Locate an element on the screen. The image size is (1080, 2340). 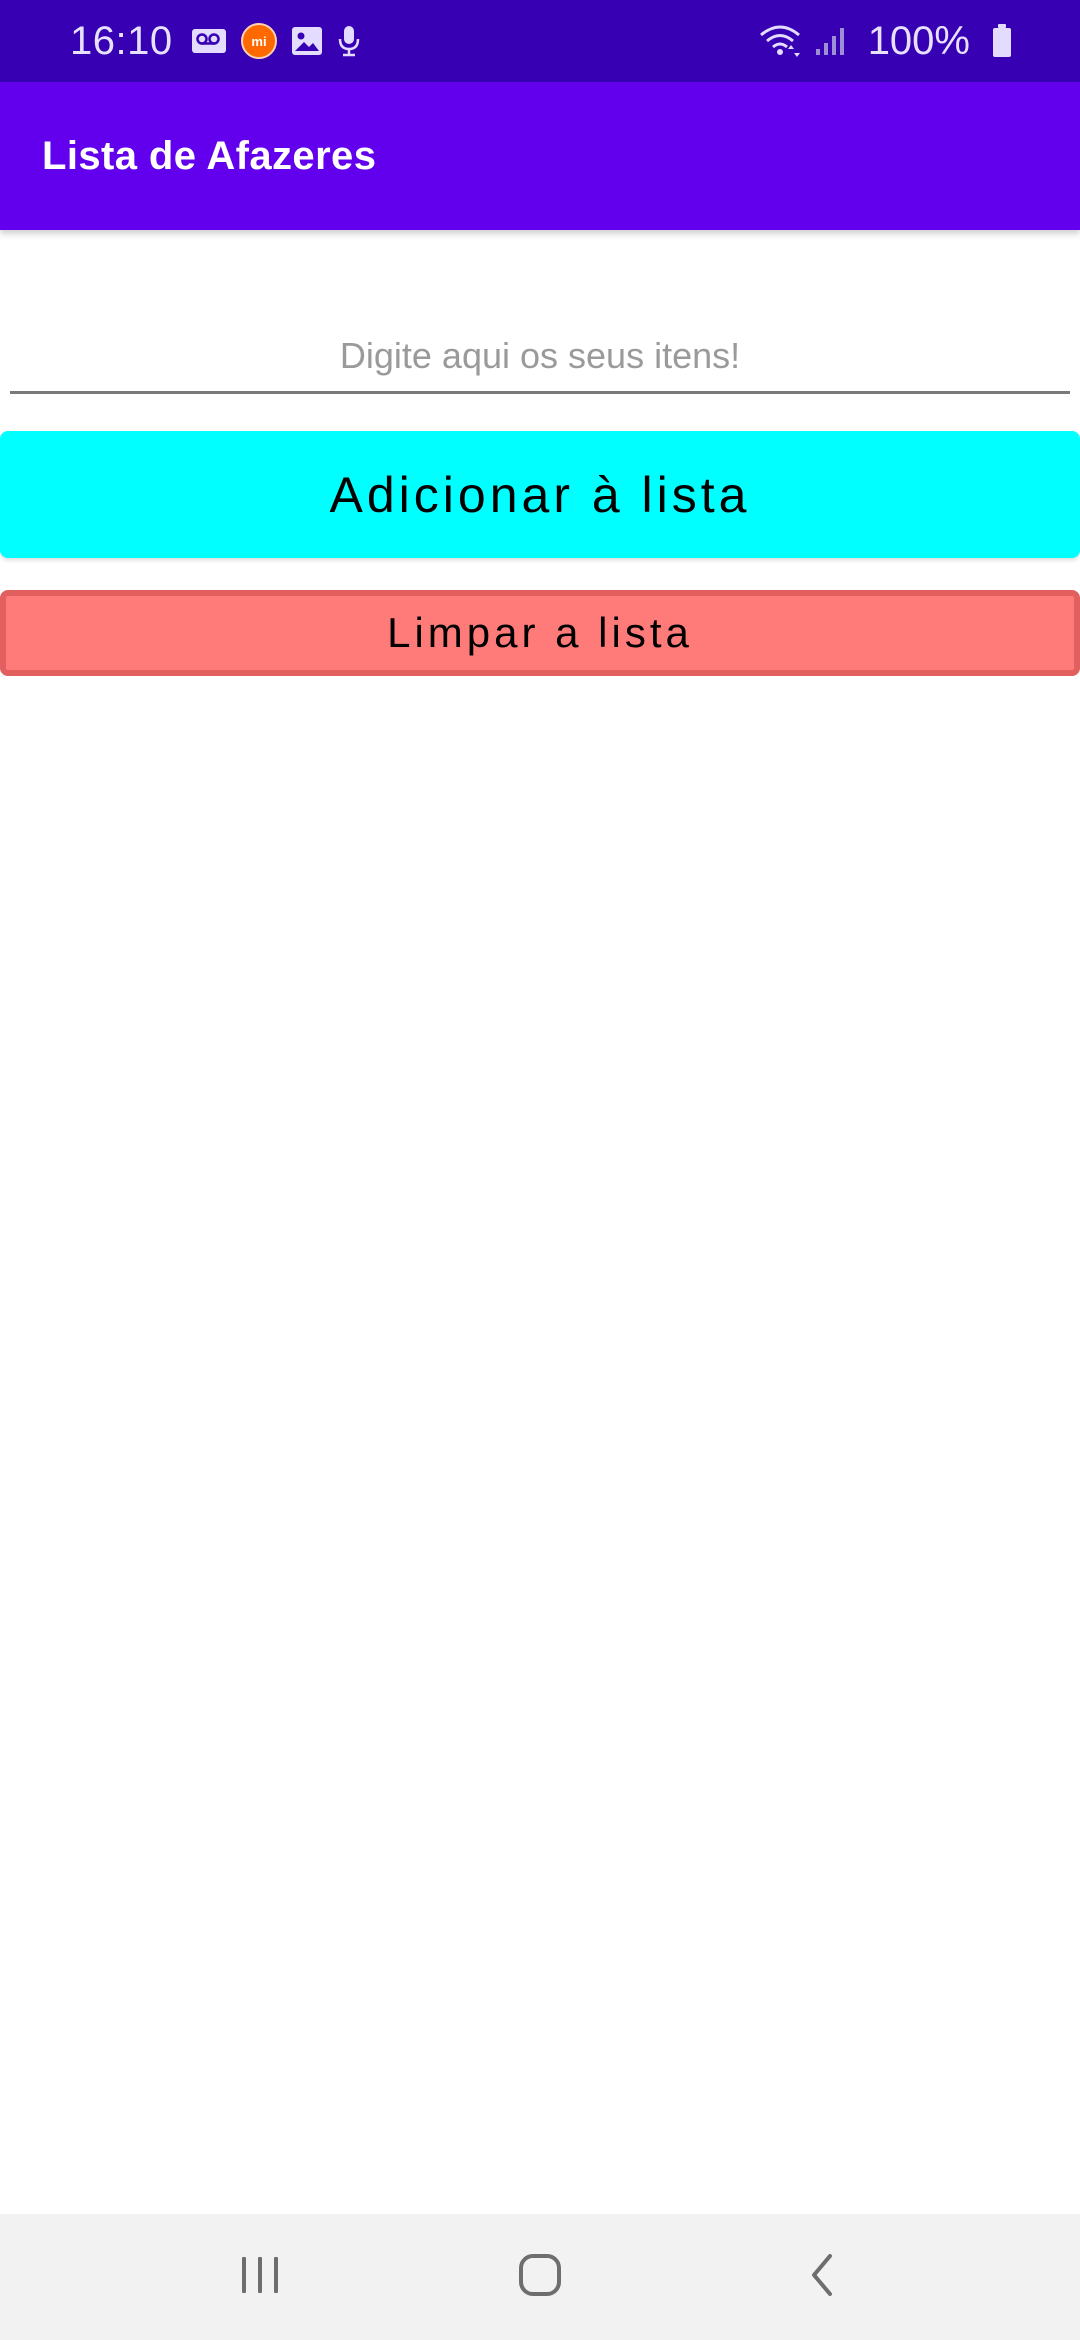
item-input-container is located at coordinates (540, 357).